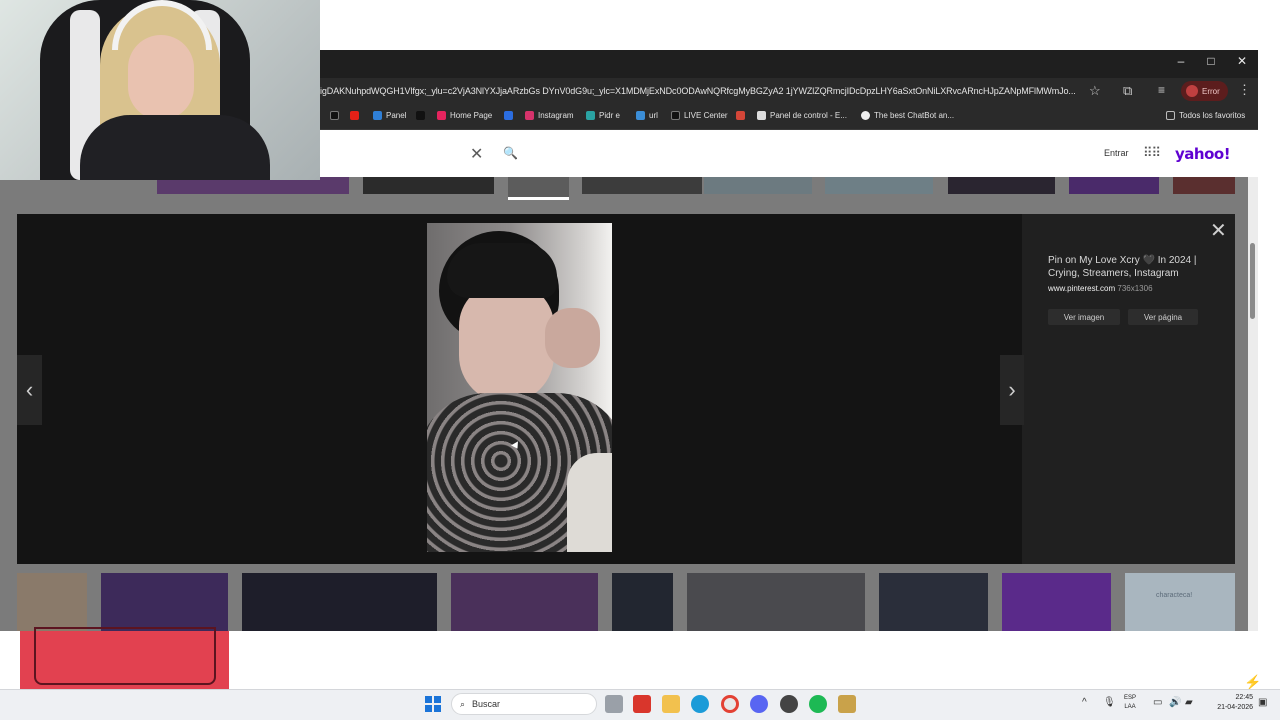 The image size is (1280, 720). What do you see at coordinates (1135, 288) in the screenshot?
I see `image-dimensions: 736x1306` at bounding box center [1135, 288].